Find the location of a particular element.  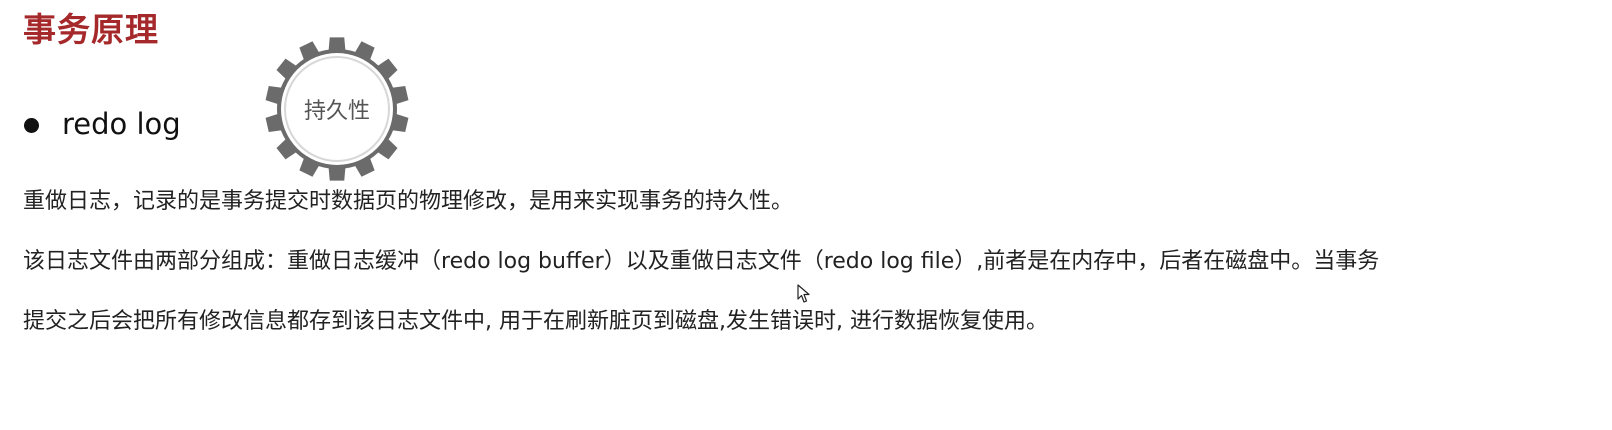

bullet-item-redo-log: redo log is located at coordinates (102, 124).